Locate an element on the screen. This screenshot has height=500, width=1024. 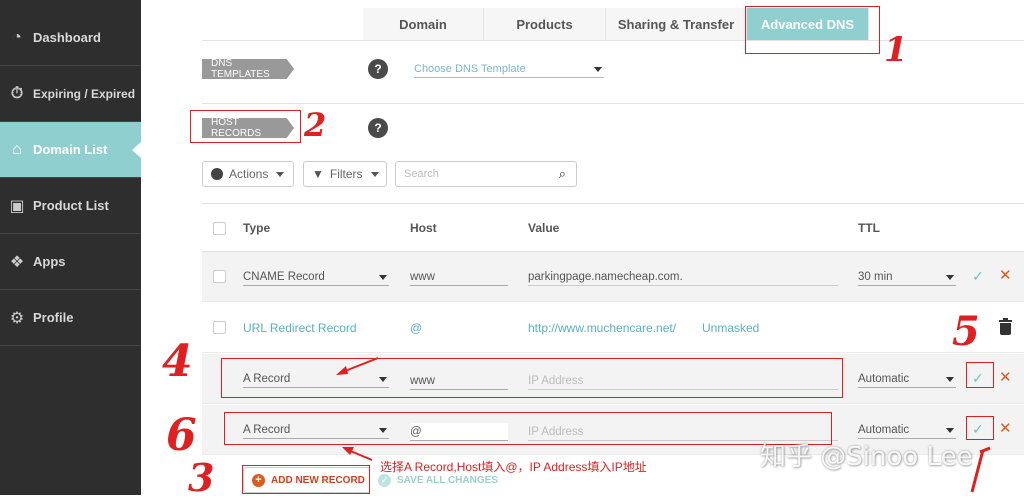
arrow-head is located at coordinates (342, 370).